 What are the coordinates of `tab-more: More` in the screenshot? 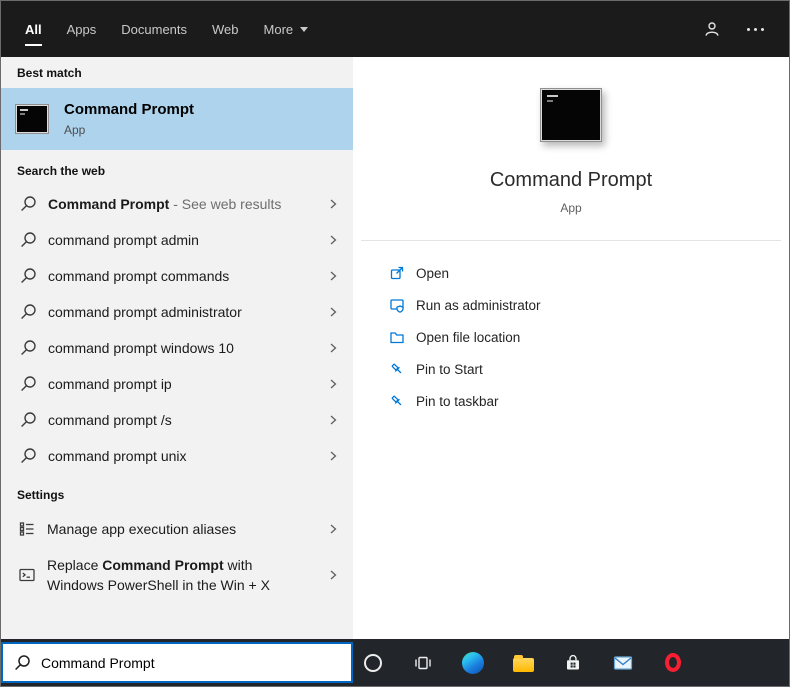 It's located at (286, 29).